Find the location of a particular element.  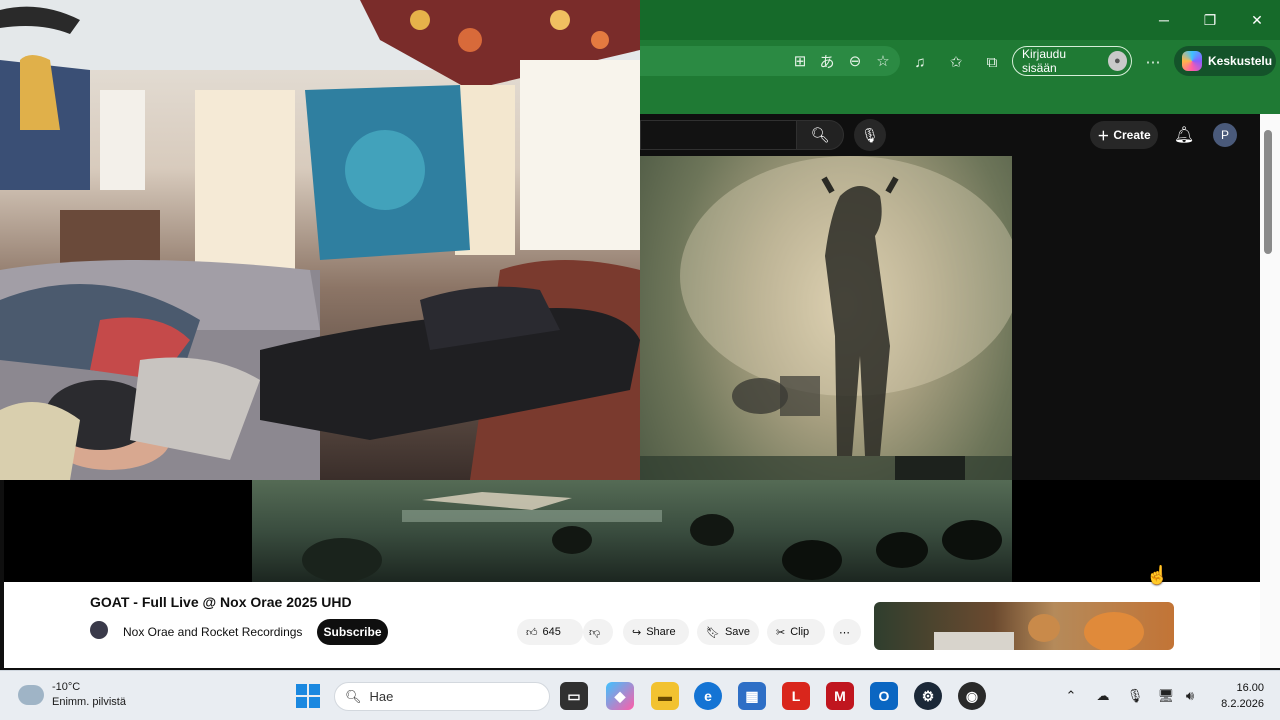

weather-condition: Enimm. pilvistä is located at coordinates (89, 702).